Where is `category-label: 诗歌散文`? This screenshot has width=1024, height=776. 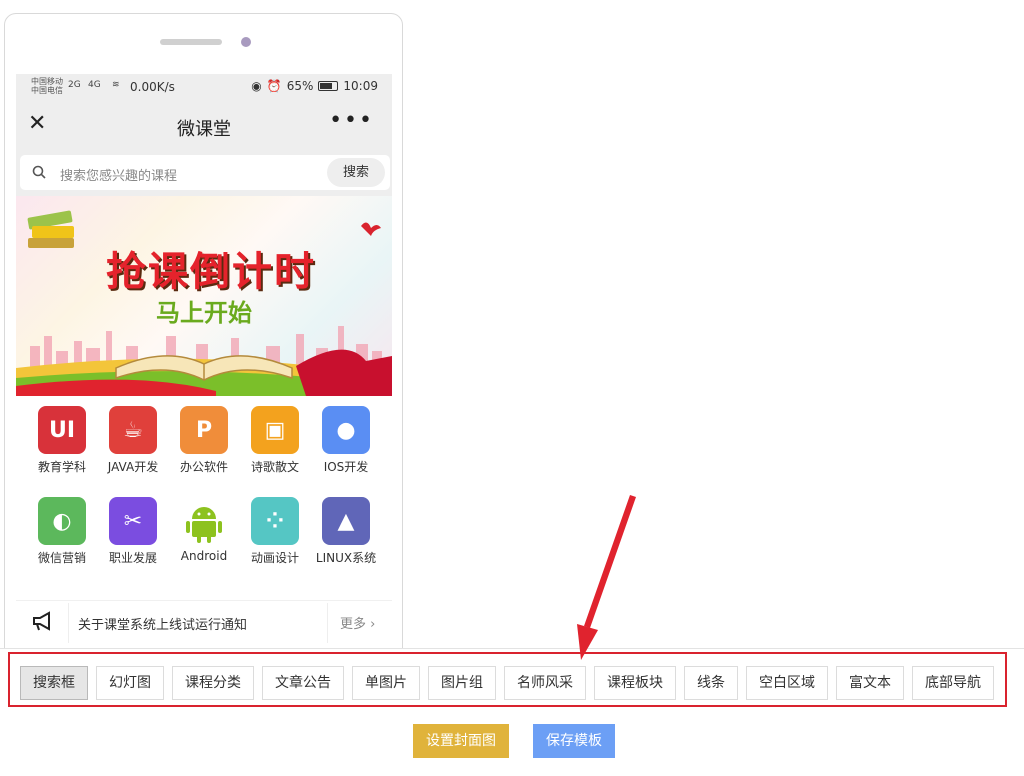
category-label: 诗歌散文 is located at coordinates (274, 467).